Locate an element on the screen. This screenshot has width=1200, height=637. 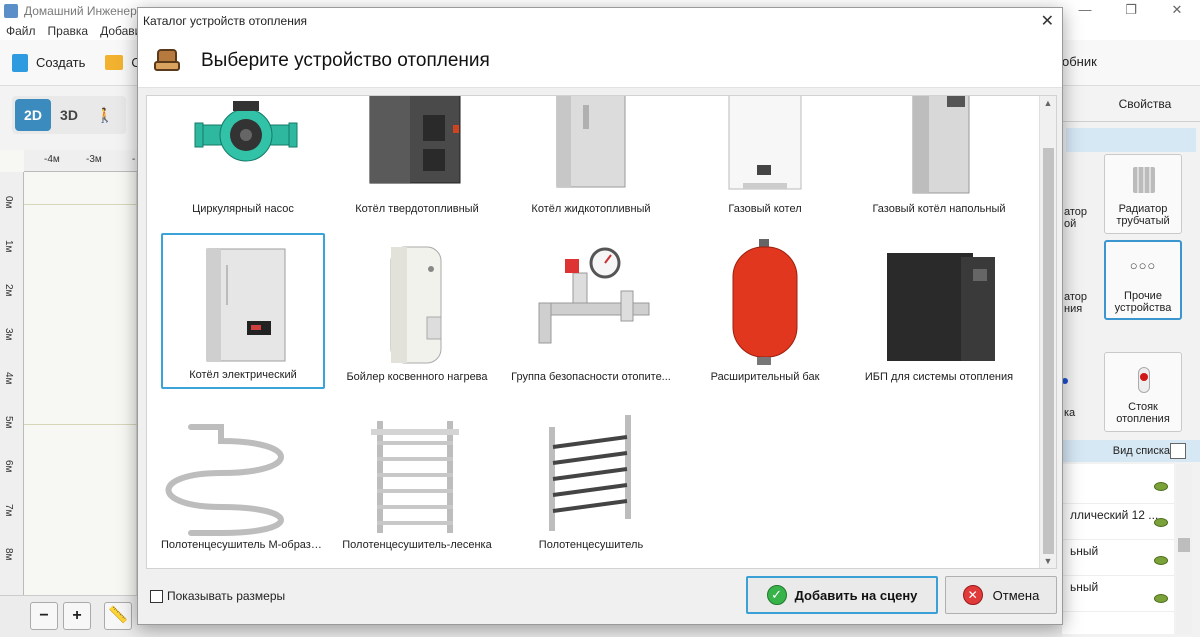
dialog-titlebar: Каталог устройств отопления is located at coordinates (600, 21).